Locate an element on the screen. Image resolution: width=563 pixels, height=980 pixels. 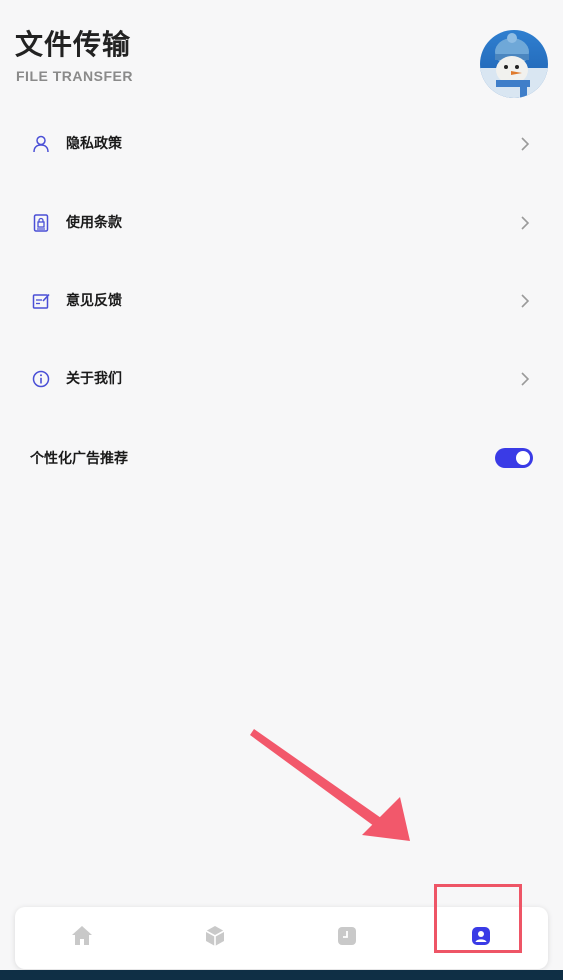
menu-item-label: 隐私政策 is located at coordinates (94, 144).